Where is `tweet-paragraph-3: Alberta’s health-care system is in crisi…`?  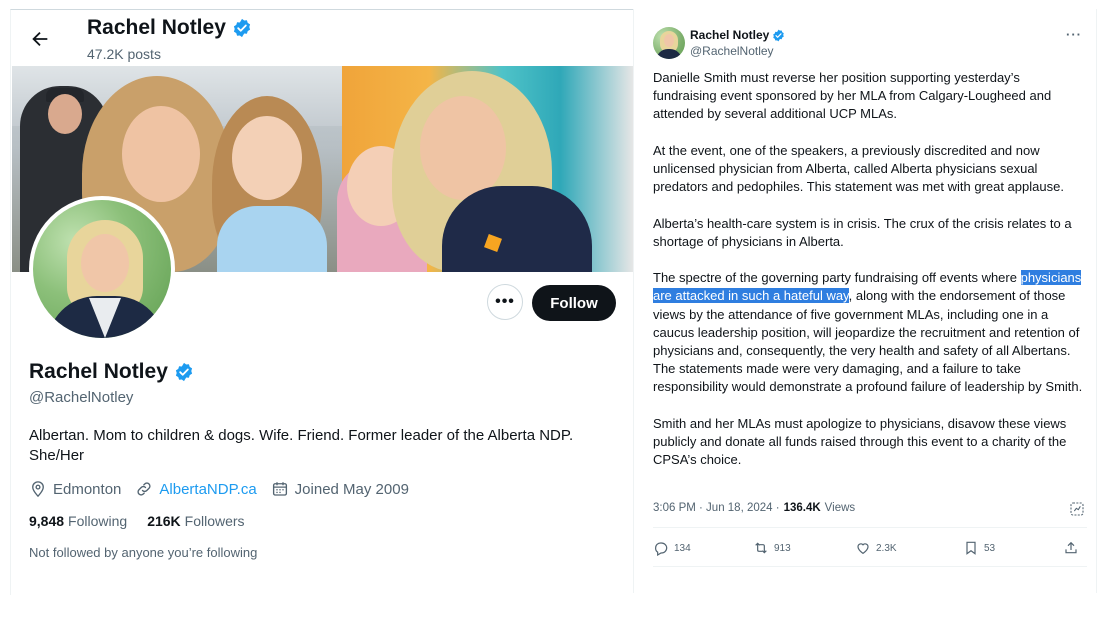
tweet-paragraph-3: Alberta’s health-care system is in crisi… is located at coordinates (862, 232).